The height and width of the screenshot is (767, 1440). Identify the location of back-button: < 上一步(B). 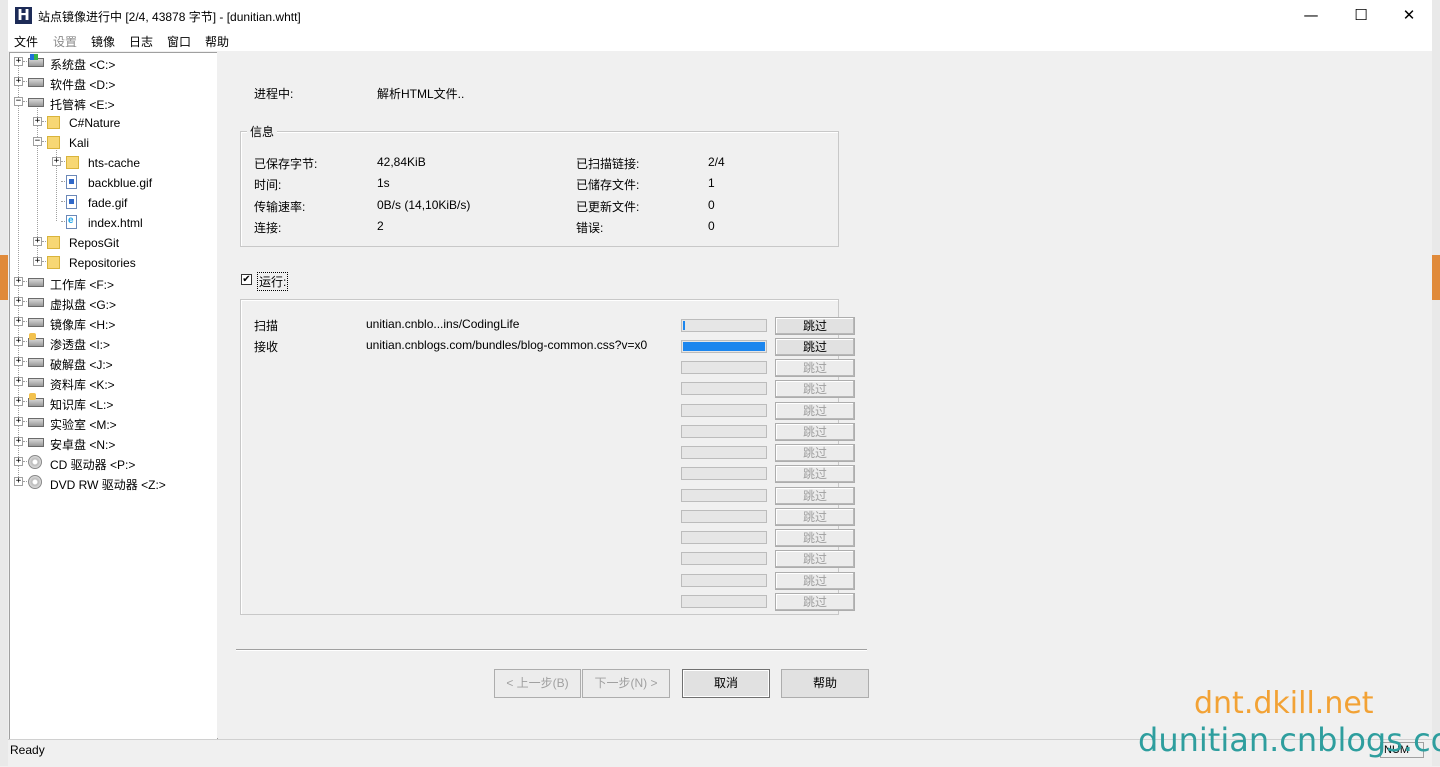
(537, 683).